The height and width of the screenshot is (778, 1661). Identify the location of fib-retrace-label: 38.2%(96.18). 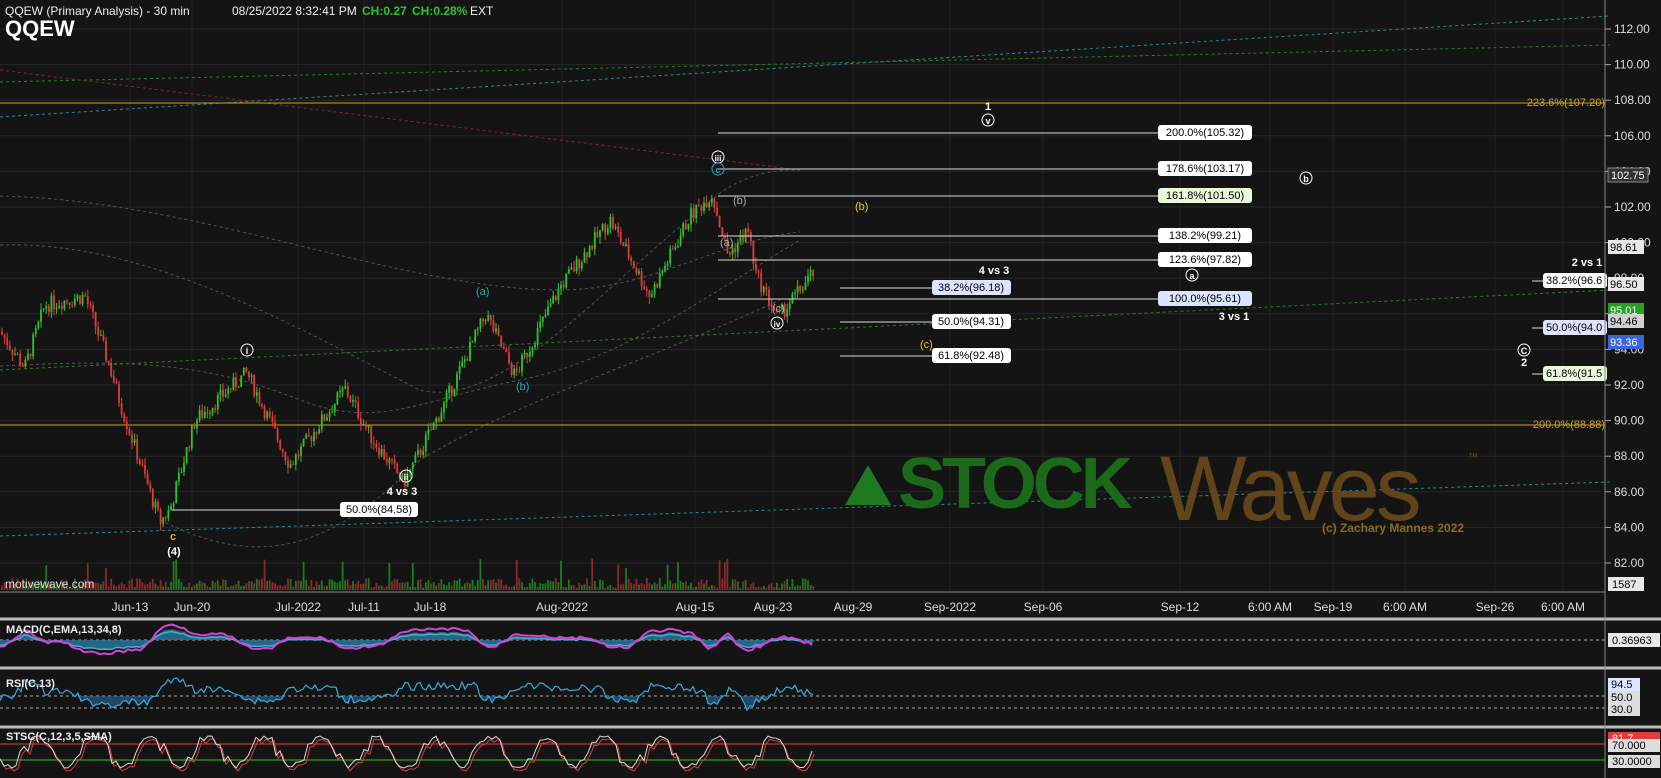
(971, 288).